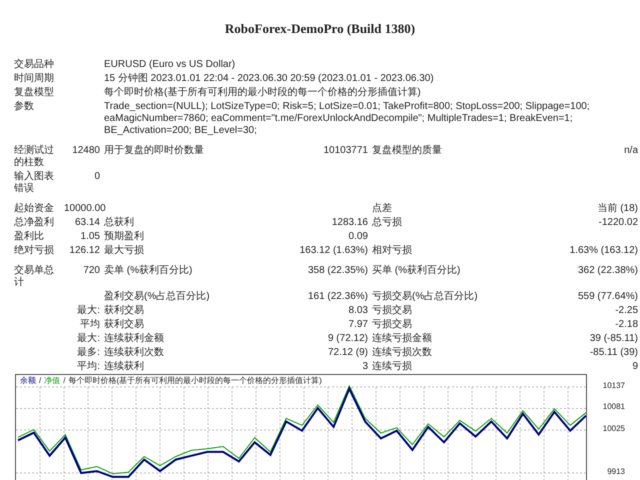 Image resolution: width=640 pixels, height=480 pixels. What do you see at coordinates (34, 208) in the screenshot?
I see `stat-label: 起始资金` at bounding box center [34, 208].